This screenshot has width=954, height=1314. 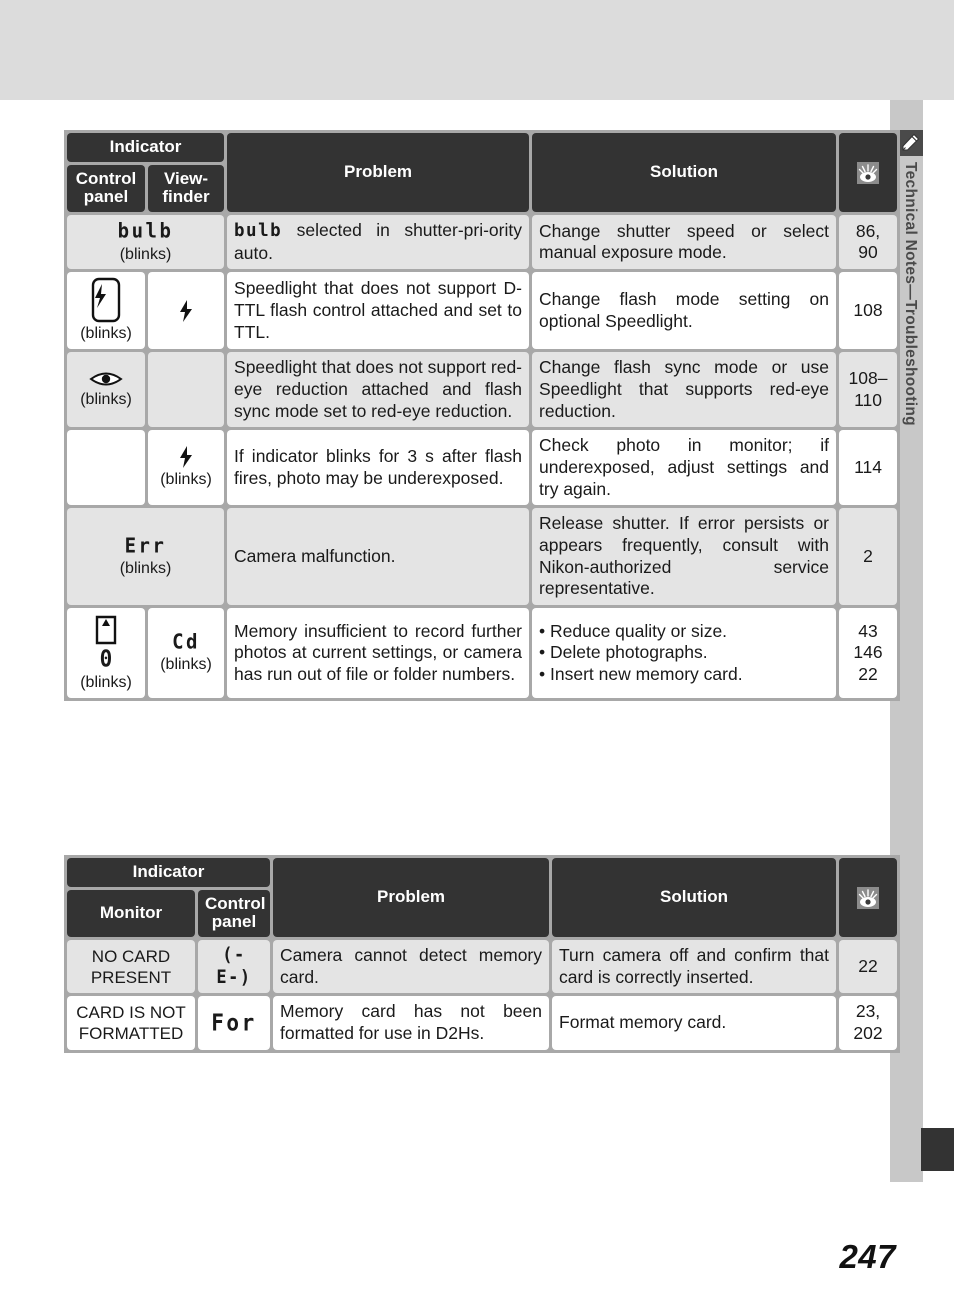 What do you see at coordinates (106, 642) in the screenshot?
I see `memory-card-zero-icon: 0` at bounding box center [106, 642].